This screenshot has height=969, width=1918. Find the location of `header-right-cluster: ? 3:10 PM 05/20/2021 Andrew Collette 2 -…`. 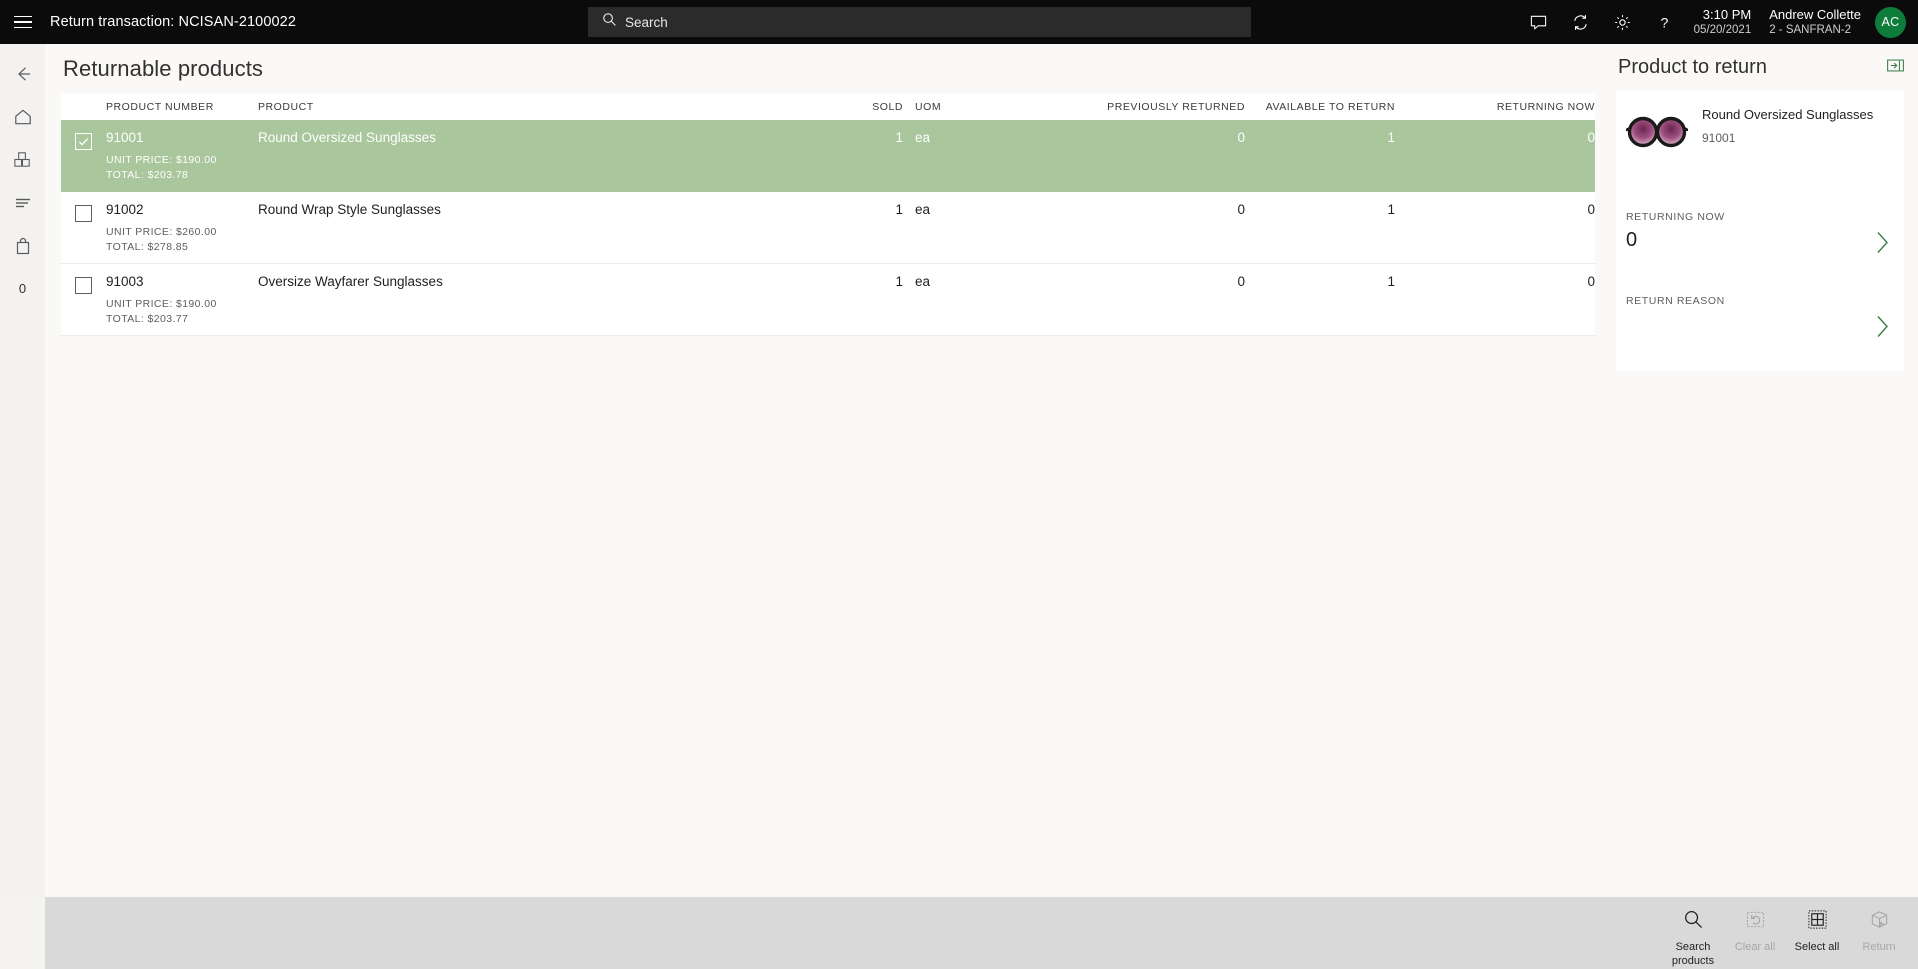

header-right-cluster: ? 3:10 PM 05/20/2021 Andrew Collette 2 -… is located at coordinates (1718, 22).